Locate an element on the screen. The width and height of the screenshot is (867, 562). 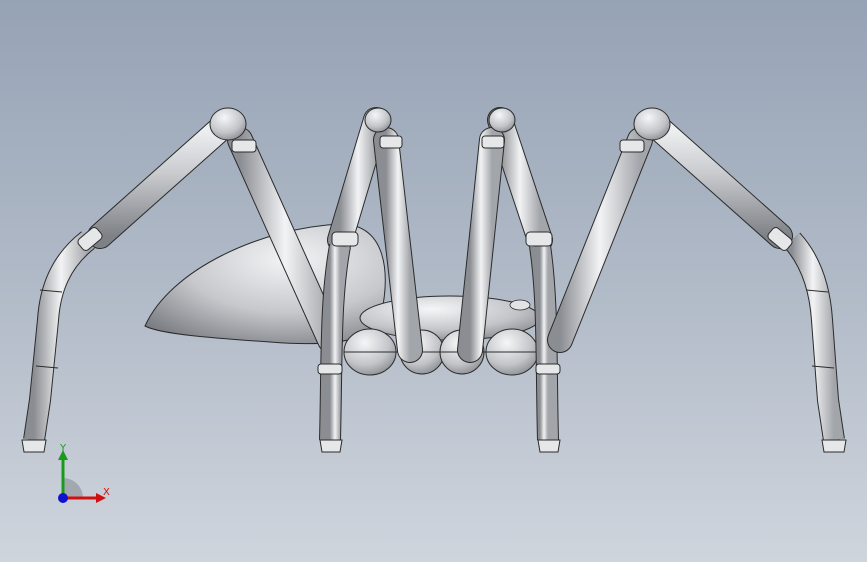
triad-x-label: X is located at coordinates (106, 492).